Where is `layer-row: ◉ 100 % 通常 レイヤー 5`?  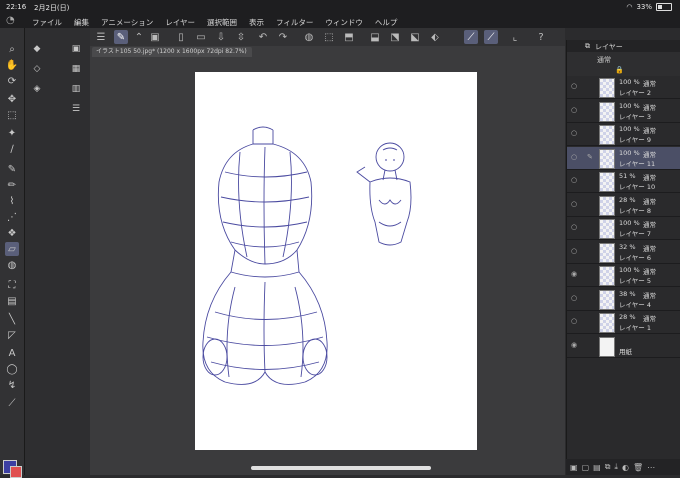
layer-row: ◉ 100 % 通常 レイヤー 5 is located at coordinates (623, 275).